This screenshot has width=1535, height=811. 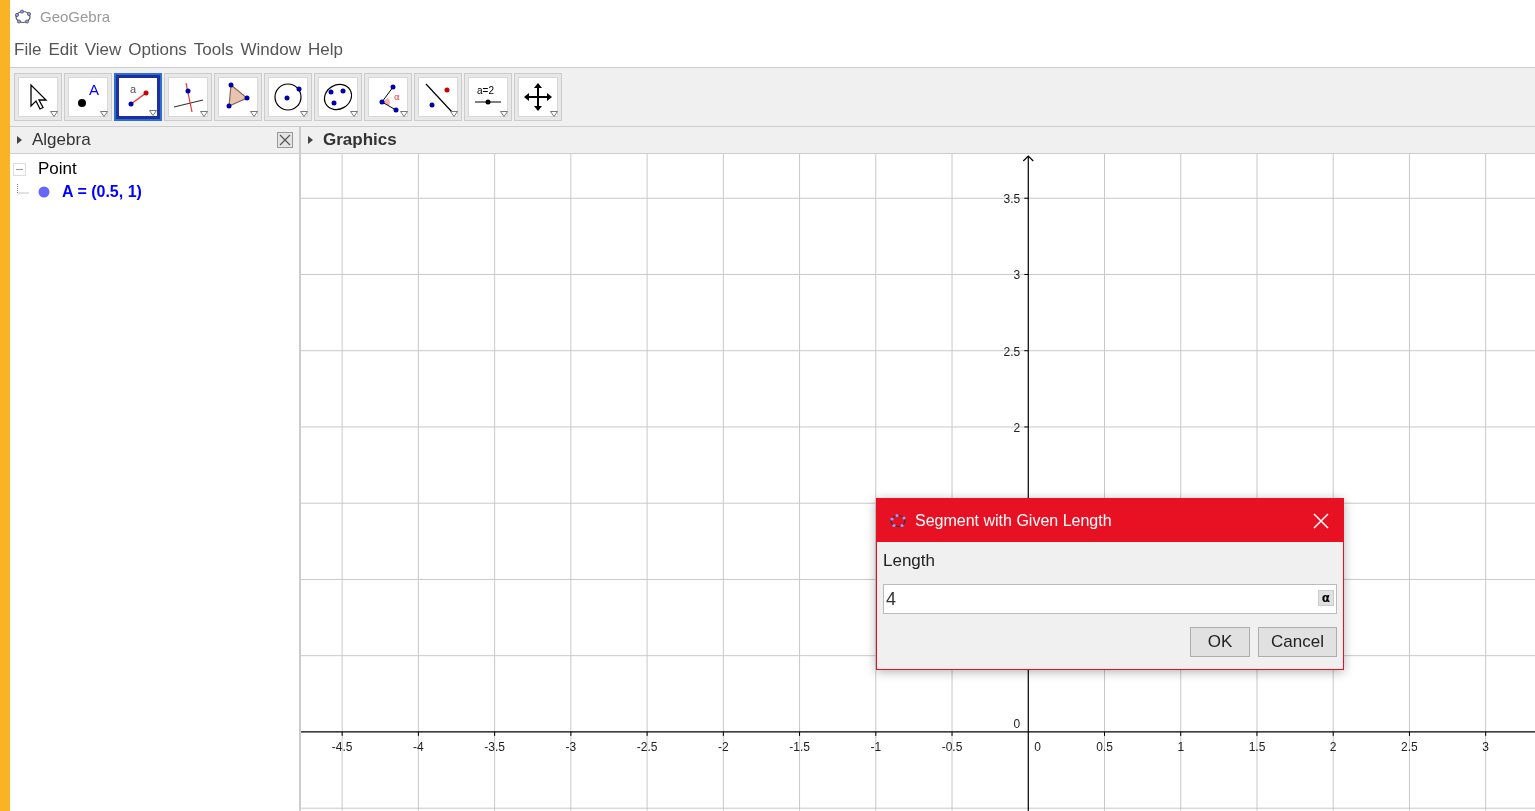 What do you see at coordinates (44, 192) in the screenshot?
I see `point-dot-icon` at bounding box center [44, 192].